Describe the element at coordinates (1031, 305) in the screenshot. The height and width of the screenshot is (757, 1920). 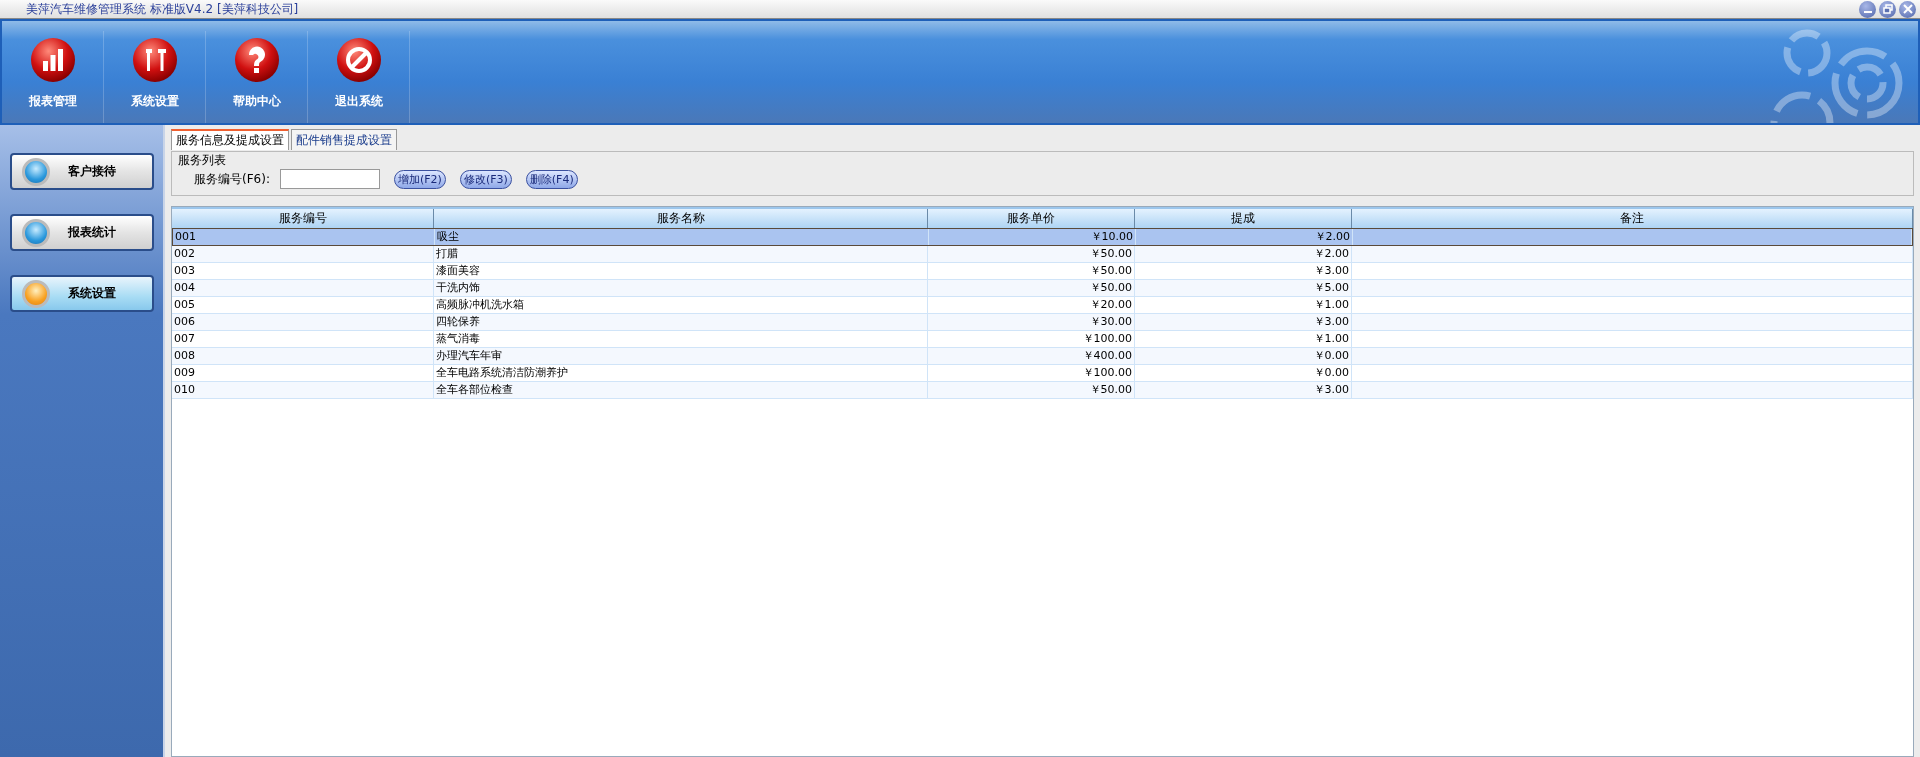
I see `table-cell: ￥20.00` at that location.